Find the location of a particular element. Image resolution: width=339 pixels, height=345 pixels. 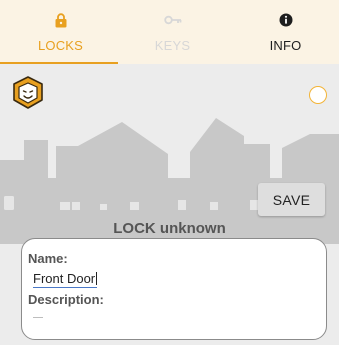

text-caret is located at coordinates (97, 278).